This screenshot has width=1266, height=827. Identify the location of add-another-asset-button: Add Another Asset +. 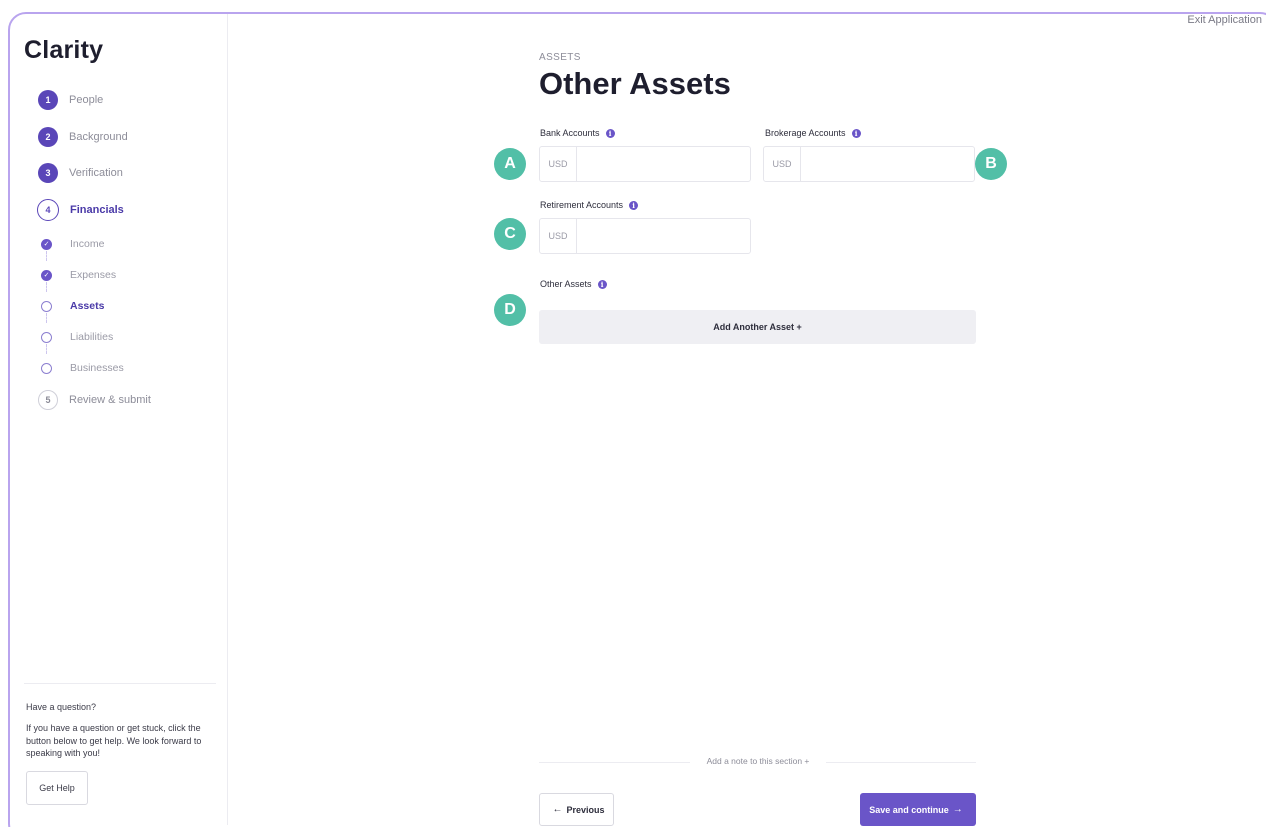
(757, 327).